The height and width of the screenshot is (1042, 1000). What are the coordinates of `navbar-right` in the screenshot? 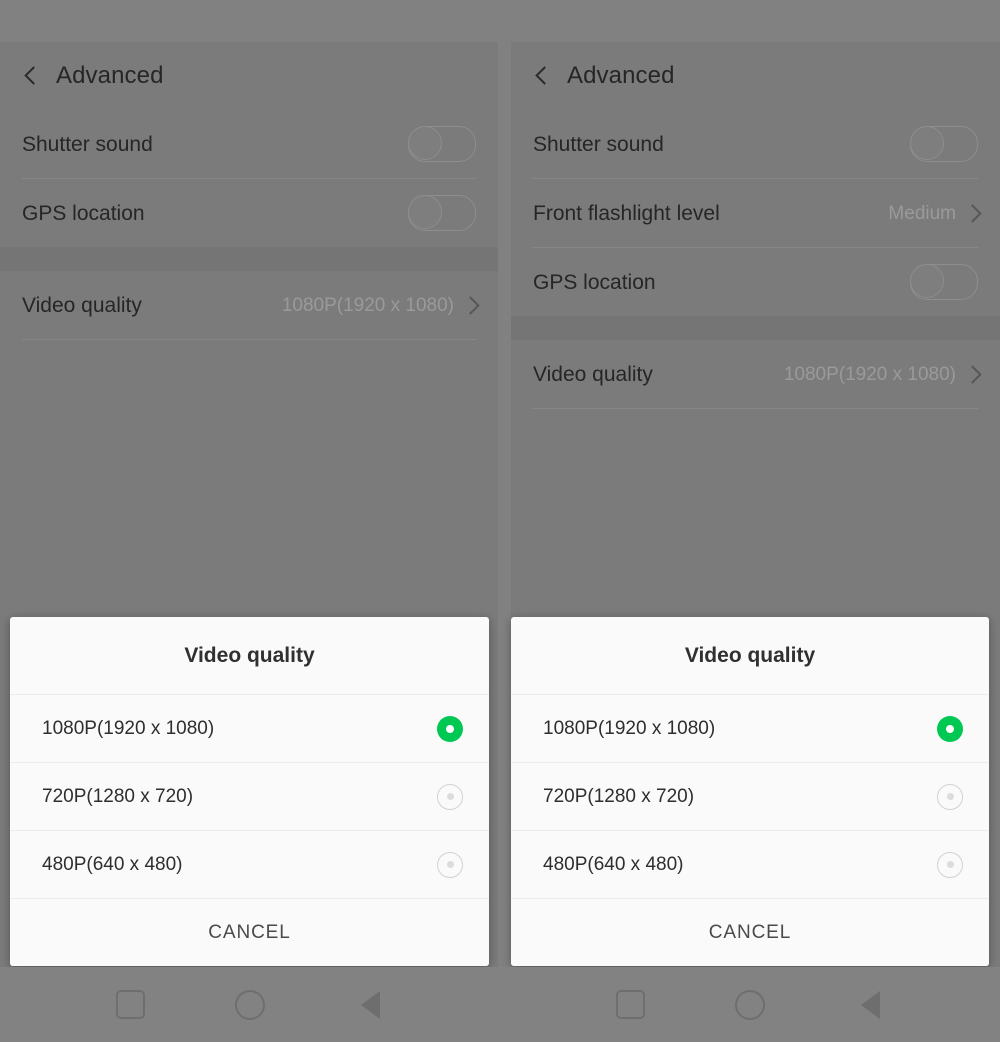 It's located at (750, 1004).